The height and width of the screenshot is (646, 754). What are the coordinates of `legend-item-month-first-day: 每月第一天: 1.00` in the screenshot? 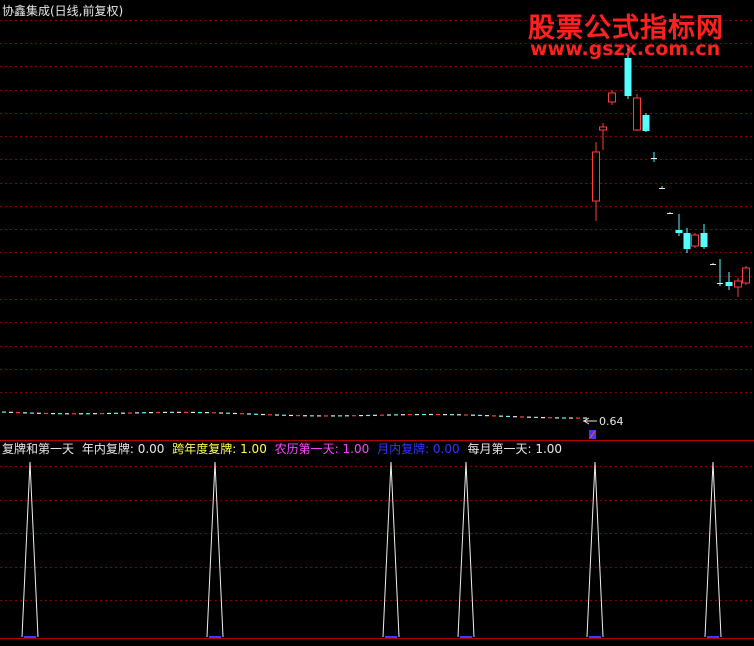 It's located at (515, 449).